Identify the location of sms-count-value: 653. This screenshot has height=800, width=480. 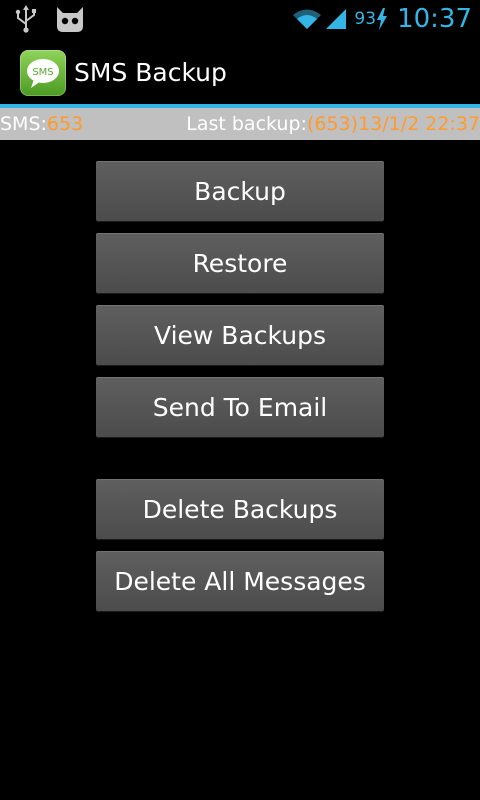
(65, 124).